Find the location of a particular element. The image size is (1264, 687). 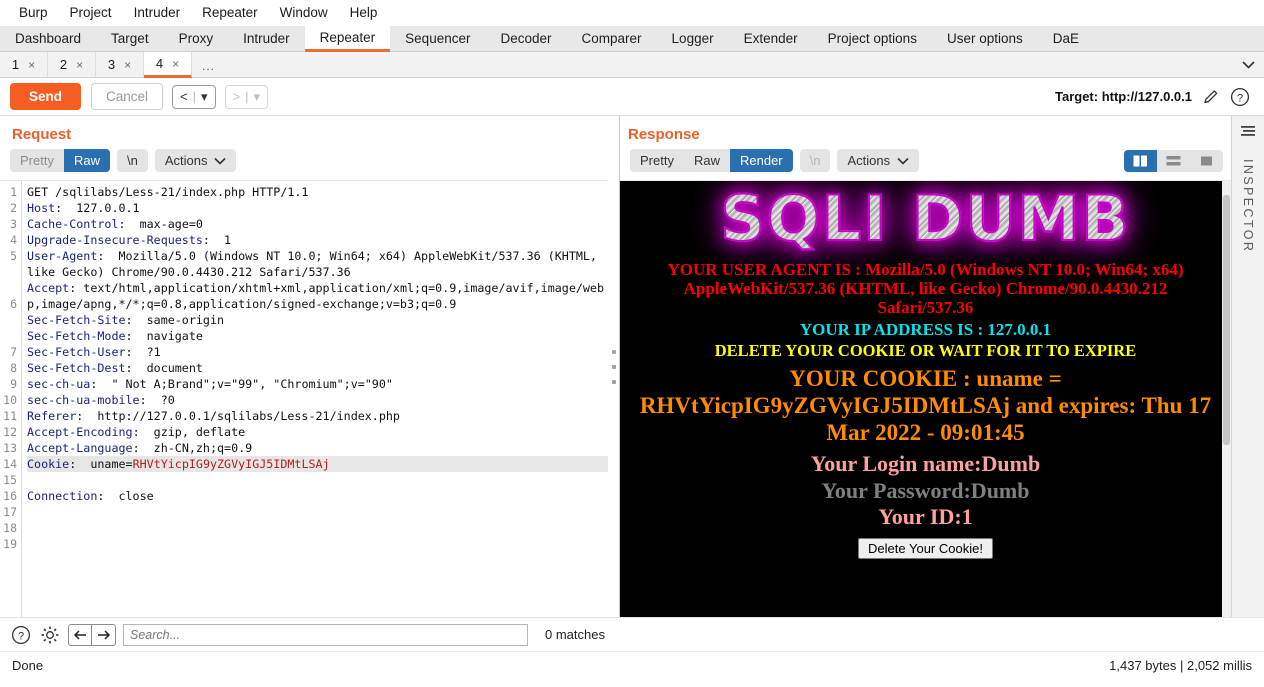

request-actions-button: Actions is located at coordinates (195, 160).